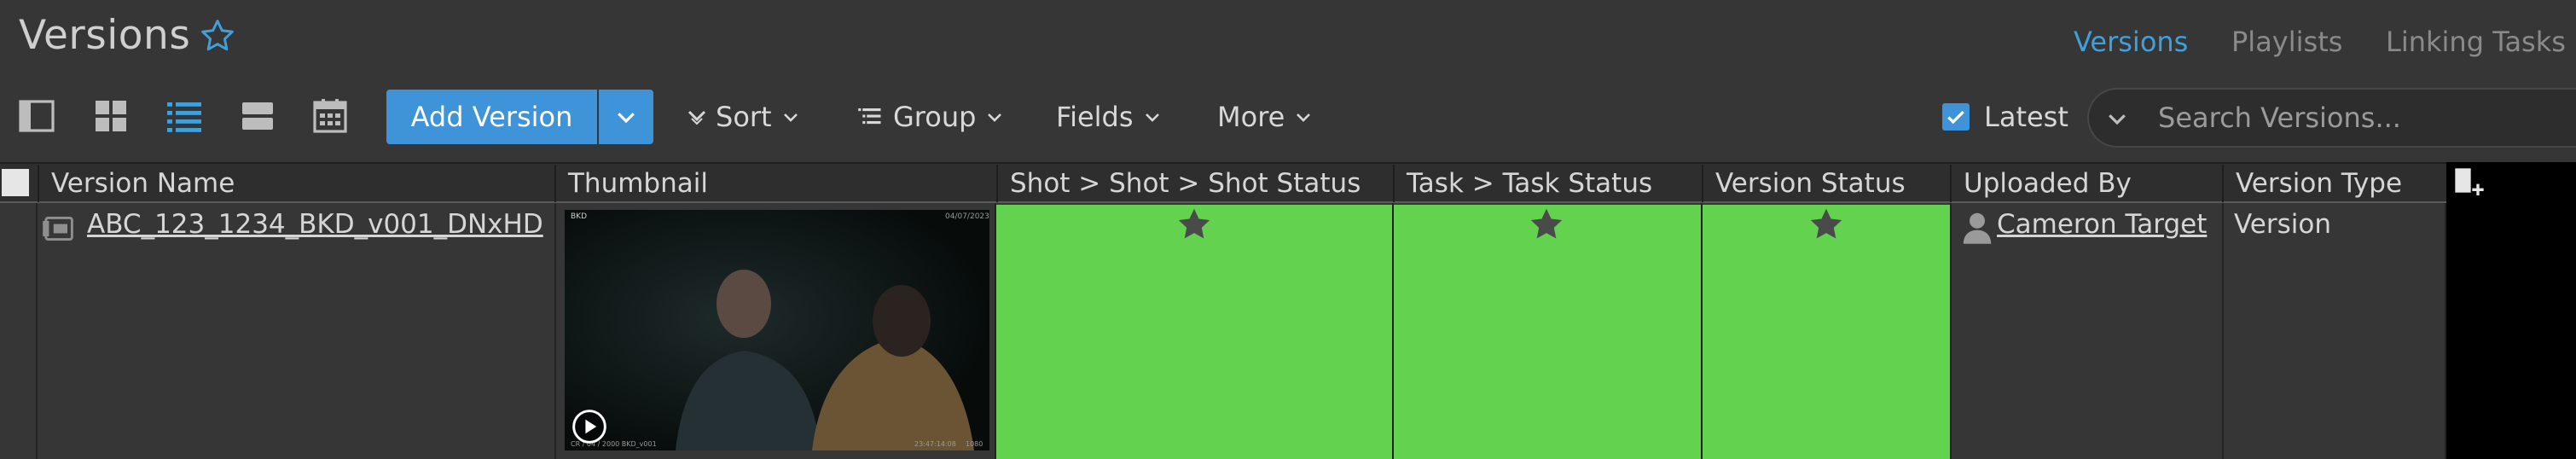 The height and width of the screenshot is (459, 2576). I want to click on more-button: More, so click(1265, 117).